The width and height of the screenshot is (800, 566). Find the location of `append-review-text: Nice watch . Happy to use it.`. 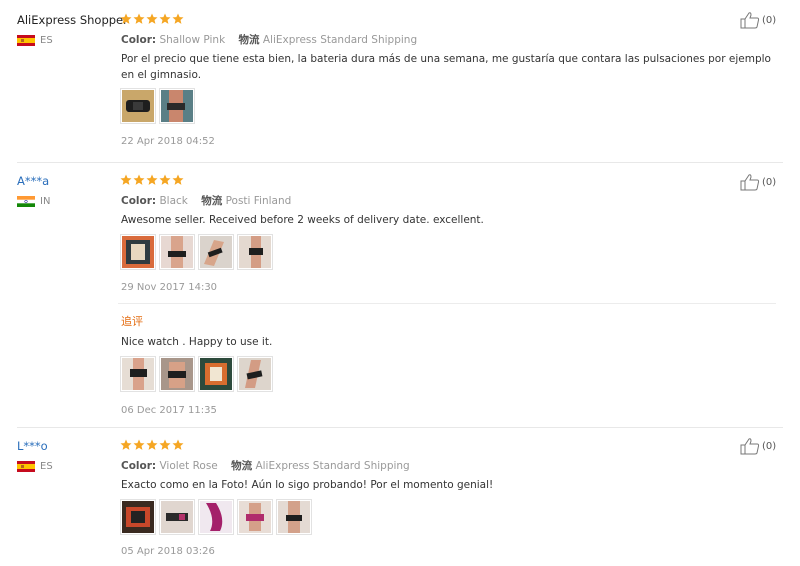

append-review-text: Nice watch . Happy to use it. is located at coordinates (197, 342).